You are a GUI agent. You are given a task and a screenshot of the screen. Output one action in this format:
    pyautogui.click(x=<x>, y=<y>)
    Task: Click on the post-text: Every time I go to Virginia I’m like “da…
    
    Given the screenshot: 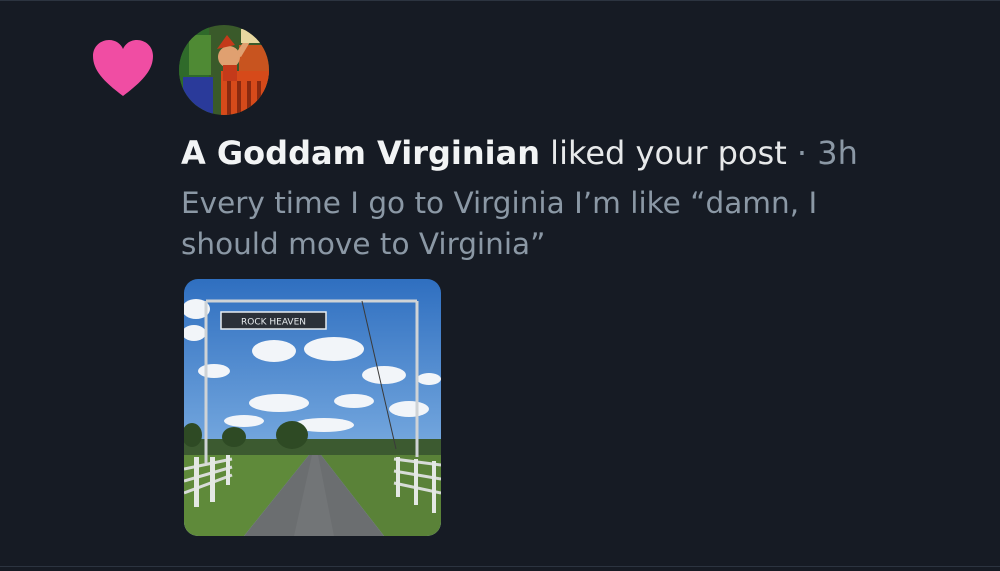 What is the action you would take?
    pyautogui.click(x=541, y=224)
    